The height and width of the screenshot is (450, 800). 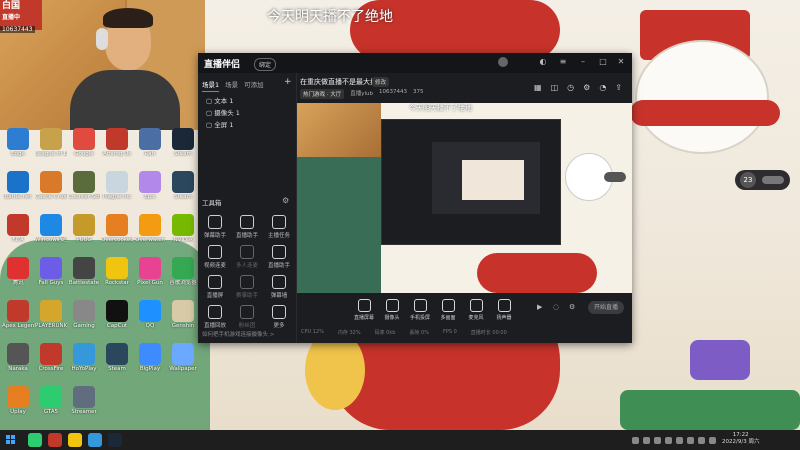 I want to click on desktop-icon: Google, so click(x=84, y=142).